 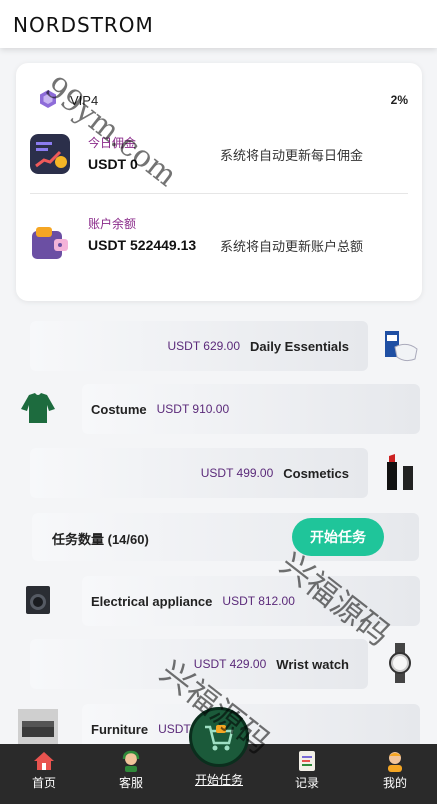 I want to click on item-price: USDT 812.00, so click(x=258, y=601).